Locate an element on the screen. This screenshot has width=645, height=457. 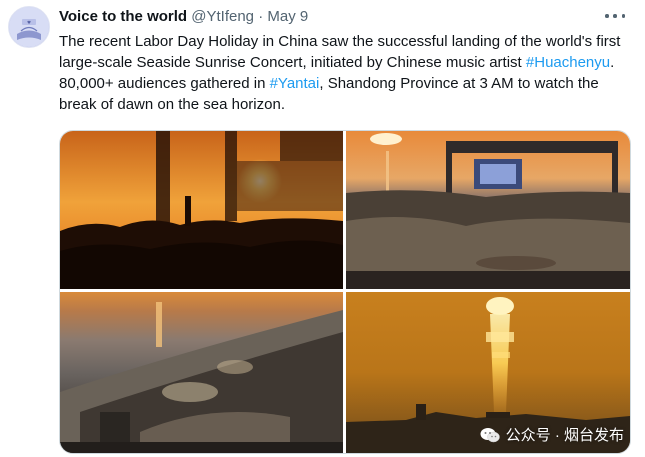
avatar: ♥ is located at coordinates (29, 27).